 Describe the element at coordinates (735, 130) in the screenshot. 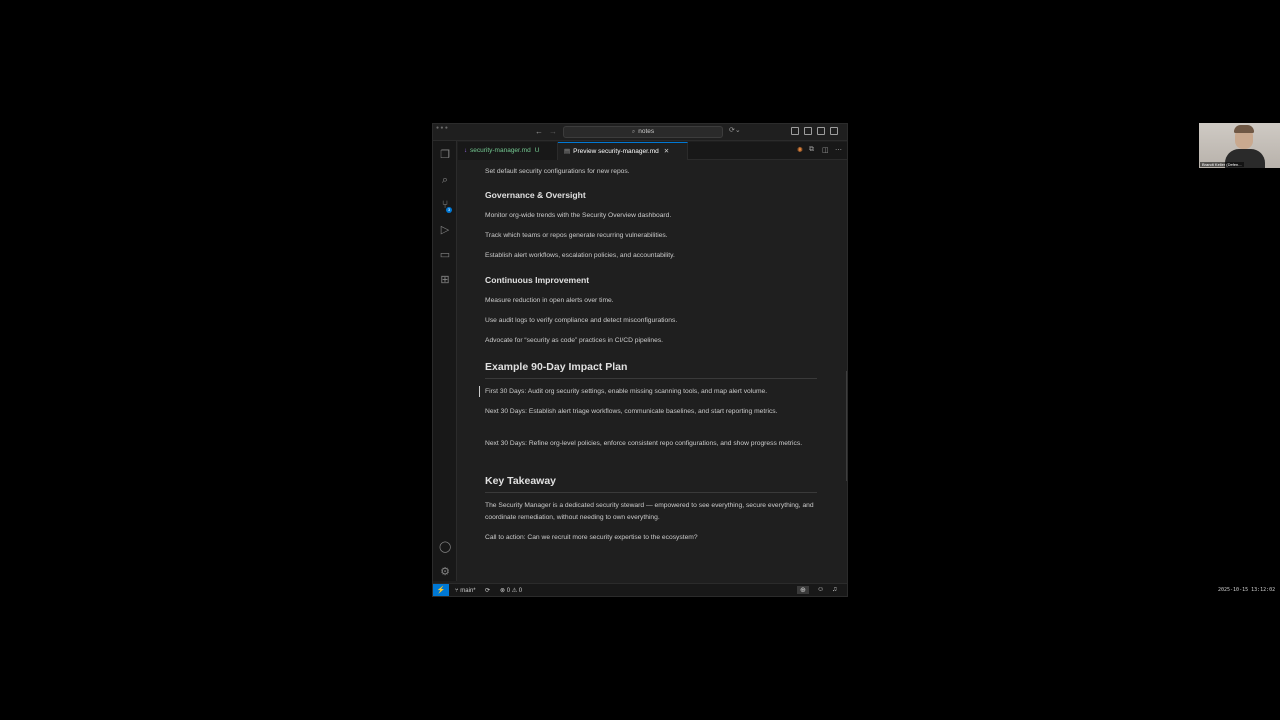

I see `copilot-icon: ⟳⌄` at that location.